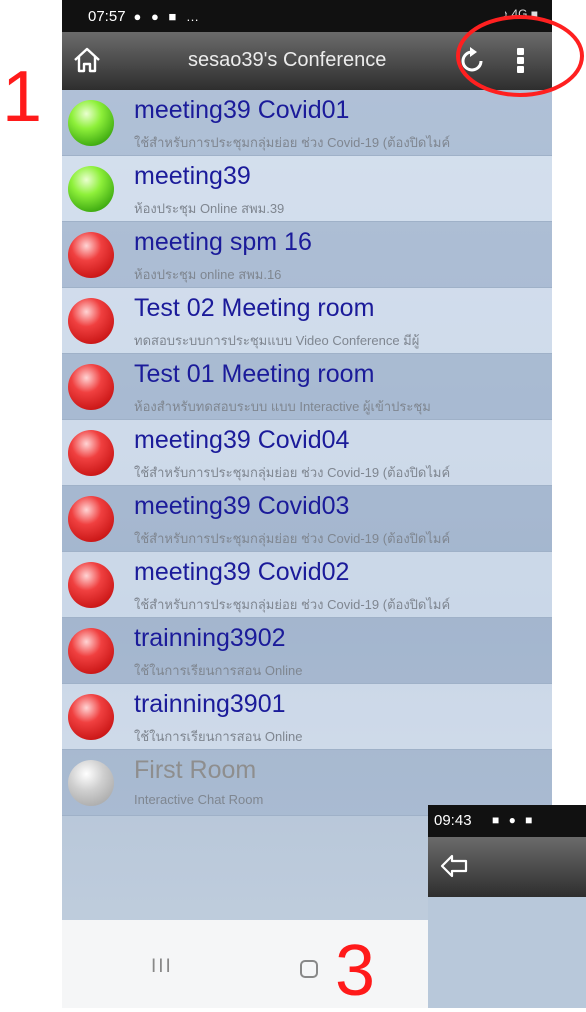  What do you see at coordinates (107, 16) in the screenshot?
I see `status-time: 07:57` at bounding box center [107, 16].